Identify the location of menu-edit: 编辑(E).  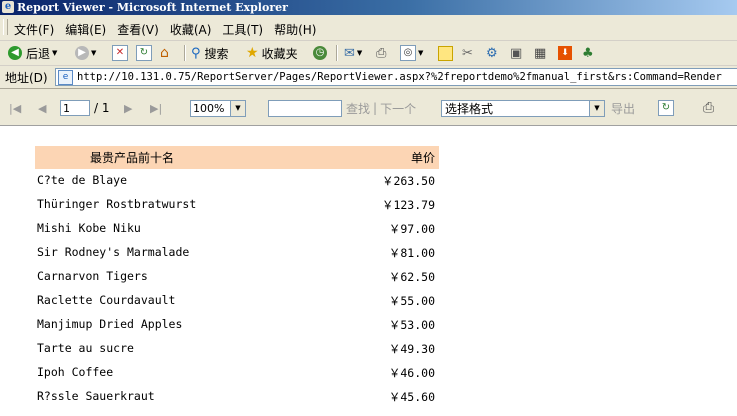
(89, 29).